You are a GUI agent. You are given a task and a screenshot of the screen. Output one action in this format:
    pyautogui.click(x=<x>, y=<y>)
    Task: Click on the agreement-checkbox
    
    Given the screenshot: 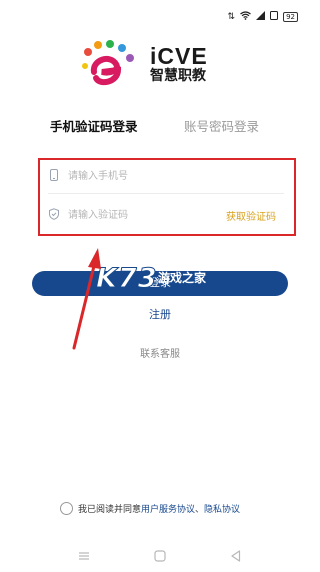 What is the action you would take?
    pyautogui.click(x=66, y=508)
    